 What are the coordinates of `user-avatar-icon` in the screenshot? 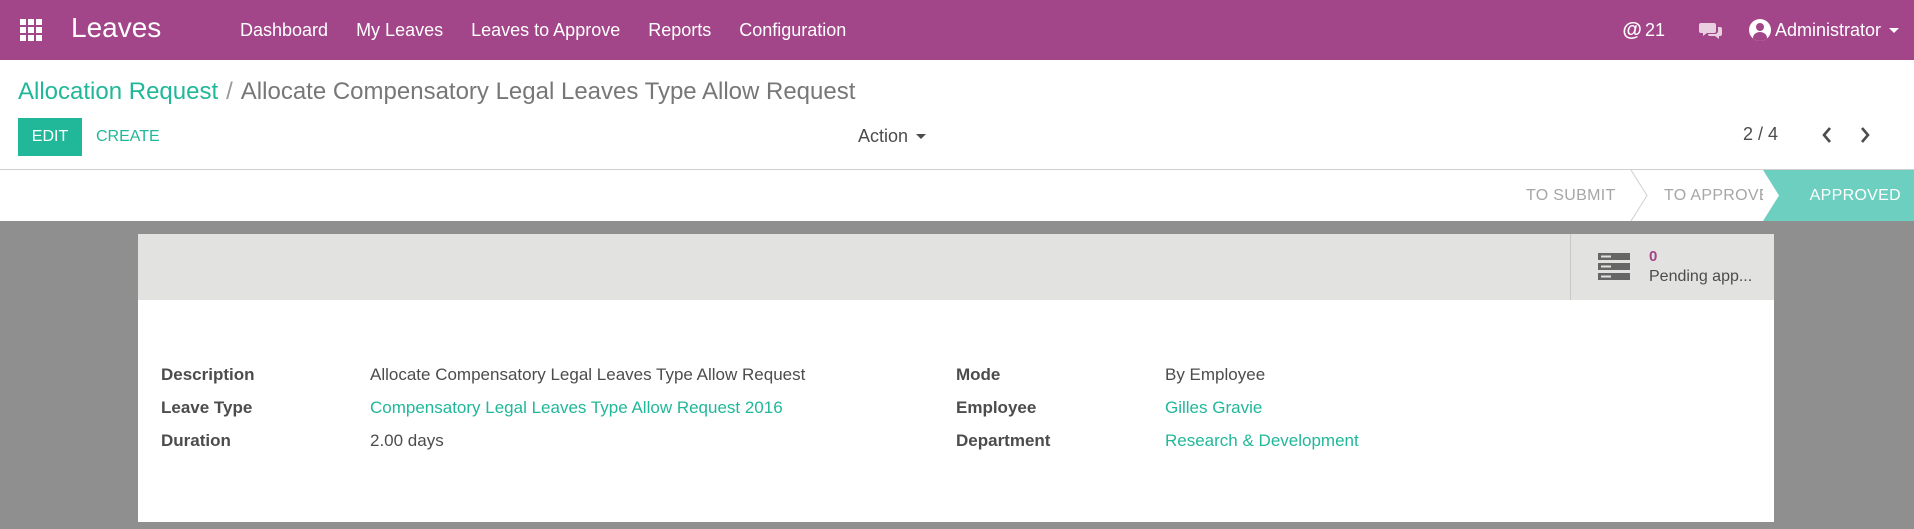 It's located at (1759, 30).